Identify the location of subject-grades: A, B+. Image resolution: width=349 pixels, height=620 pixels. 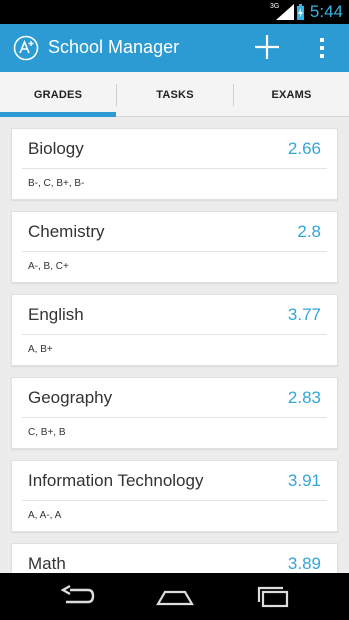
(40, 349).